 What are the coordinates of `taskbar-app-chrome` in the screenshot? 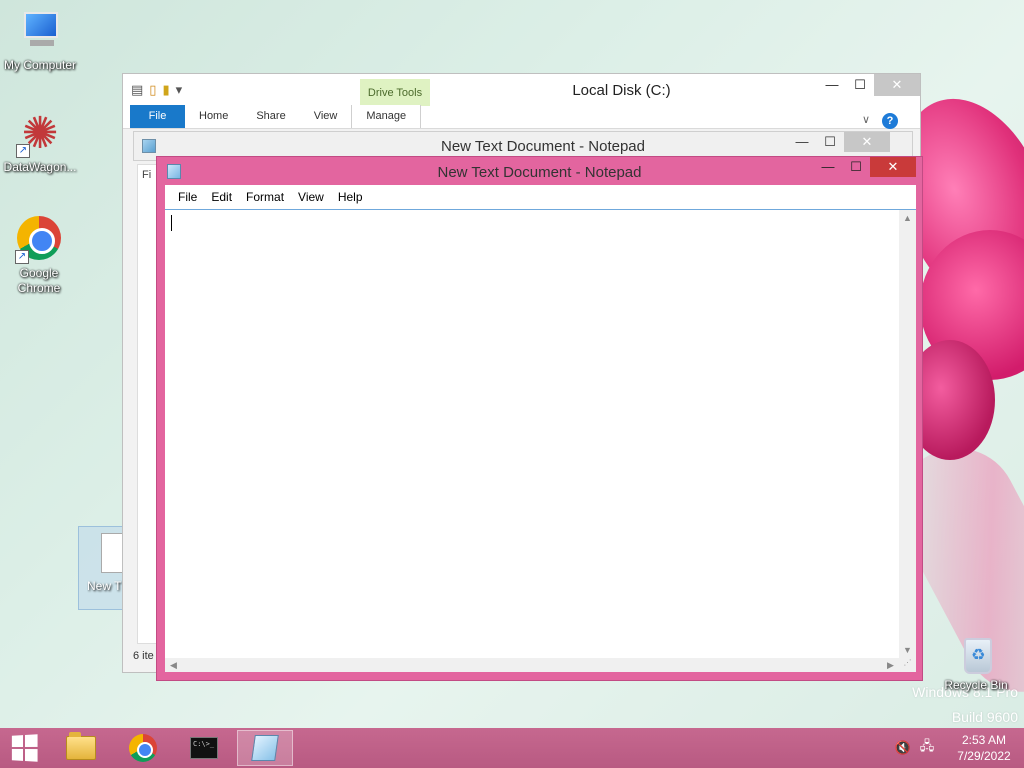 It's located at (143, 748).